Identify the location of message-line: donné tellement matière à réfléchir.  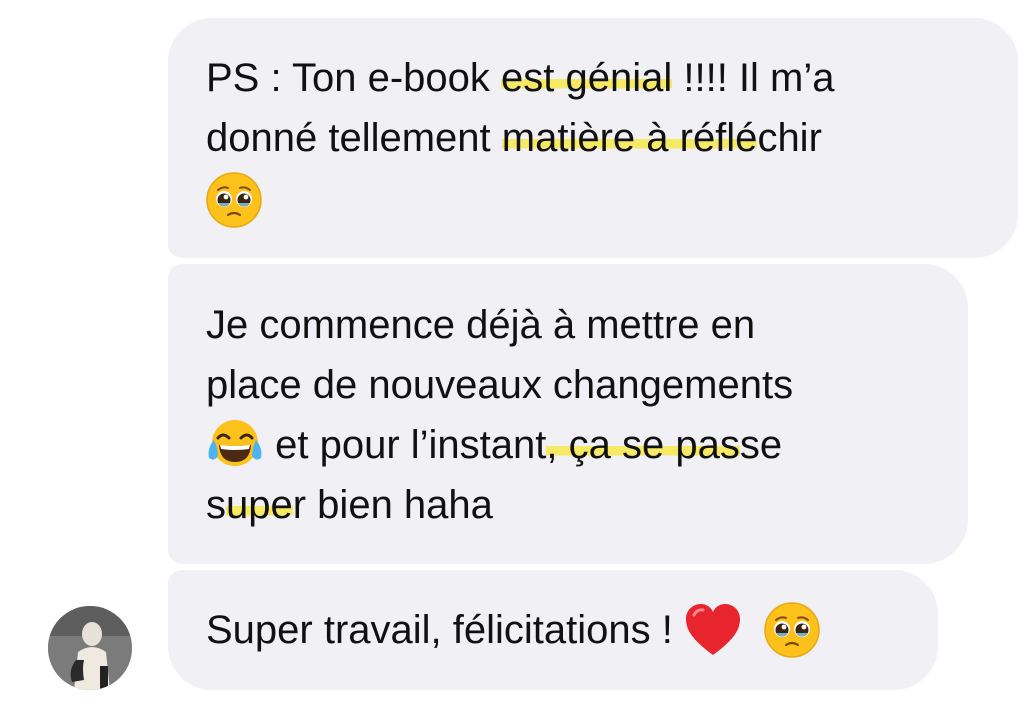
(597, 138).